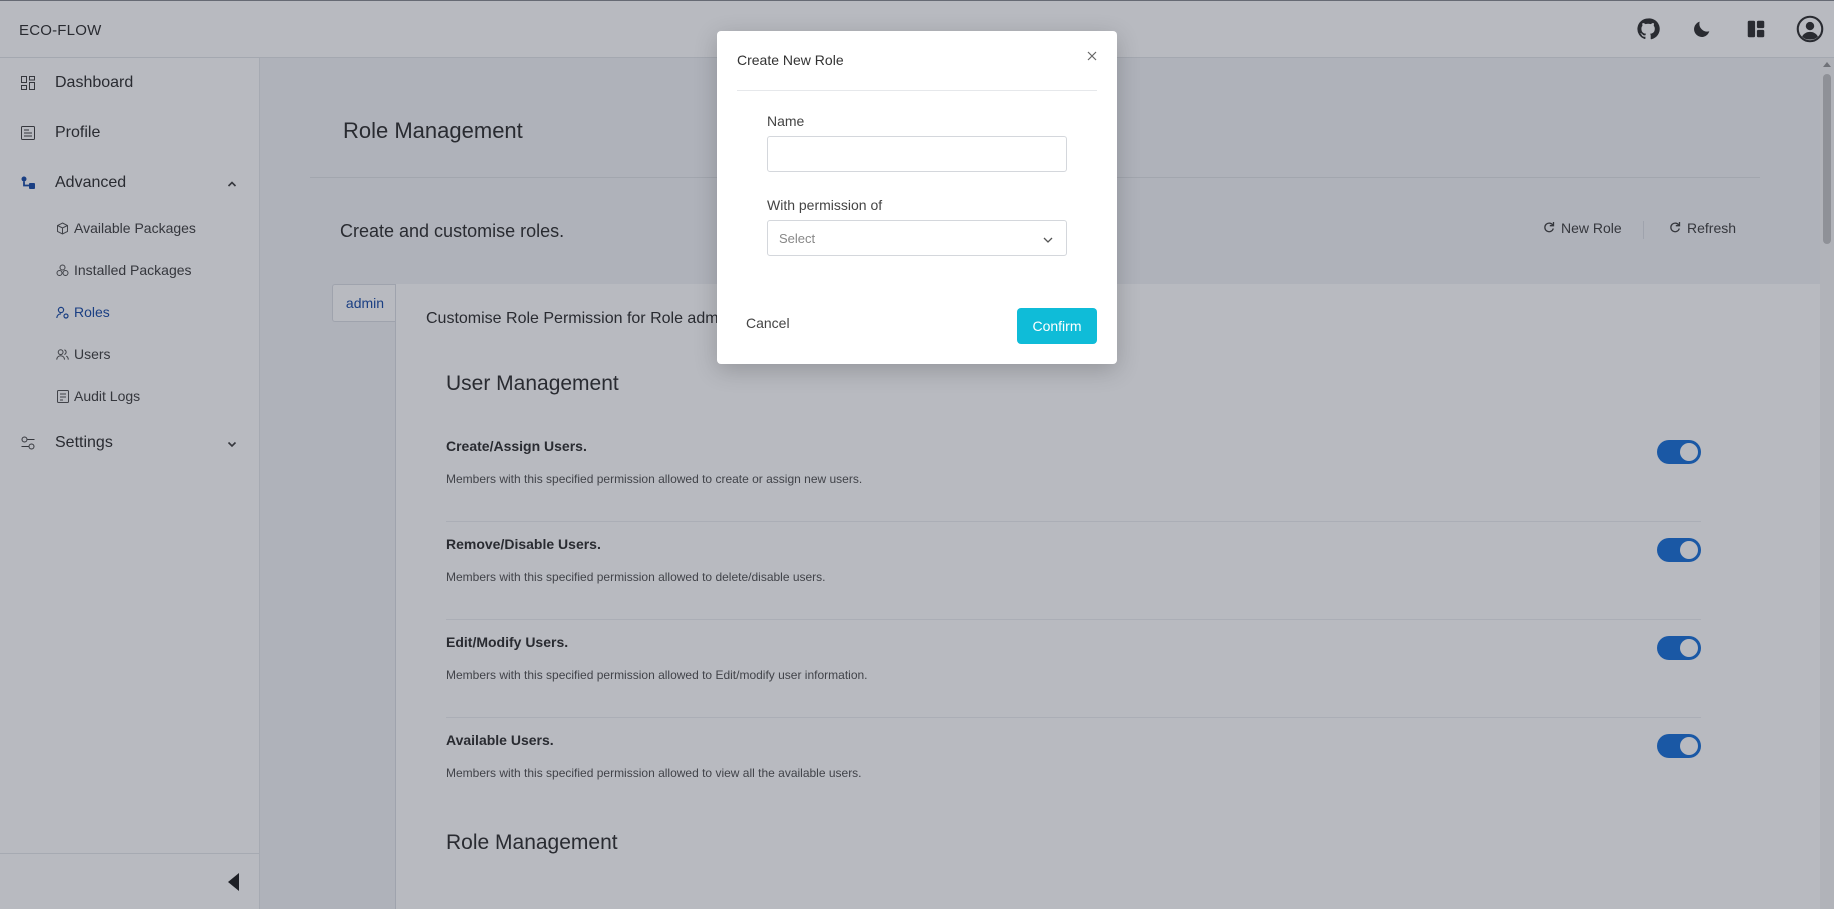 The height and width of the screenshot is (909, 1834). Describe the element at coordinates (1048, 239) in the screenshot. I see `chevron-down-icon` at that location.